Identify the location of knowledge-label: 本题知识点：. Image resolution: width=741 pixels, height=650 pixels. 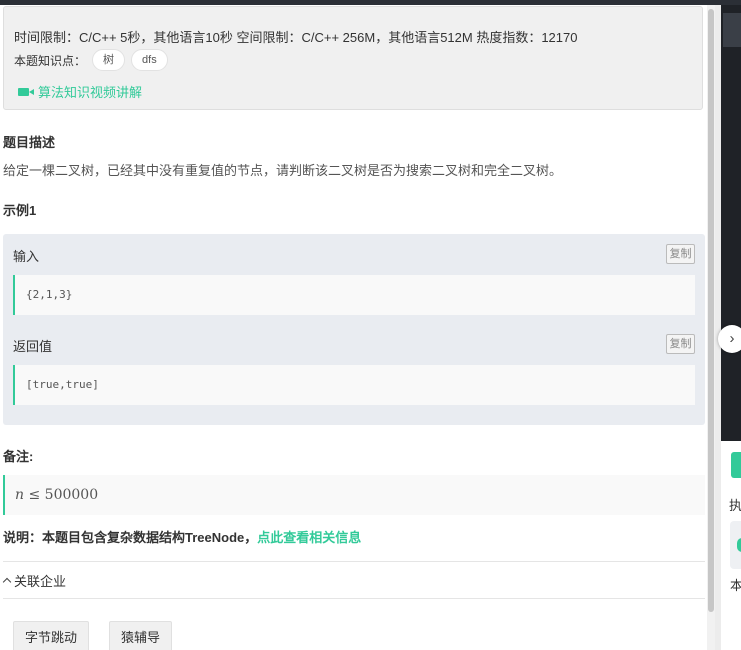
(50, 60).